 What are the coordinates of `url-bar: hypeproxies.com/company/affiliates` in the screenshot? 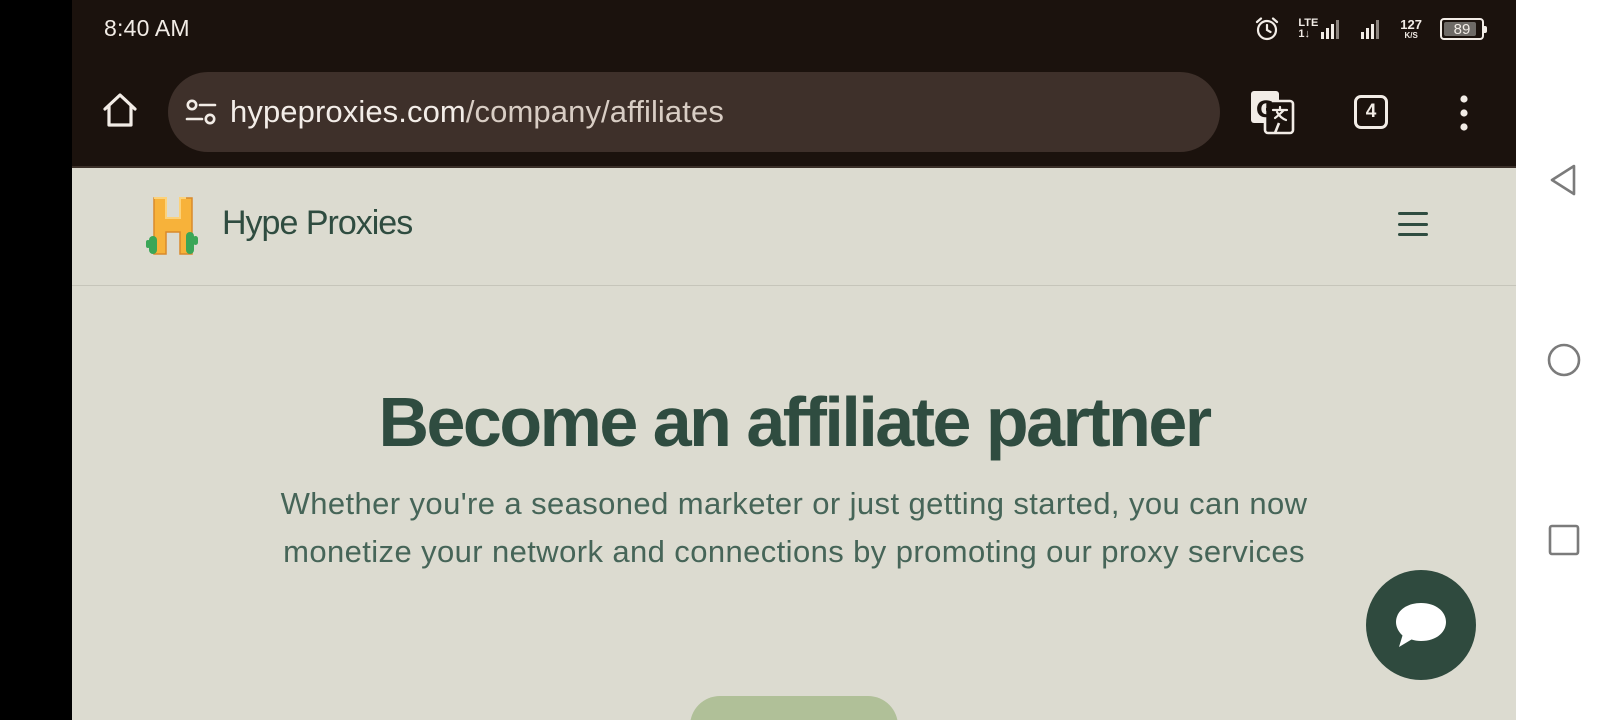 It's located at (694, 112).